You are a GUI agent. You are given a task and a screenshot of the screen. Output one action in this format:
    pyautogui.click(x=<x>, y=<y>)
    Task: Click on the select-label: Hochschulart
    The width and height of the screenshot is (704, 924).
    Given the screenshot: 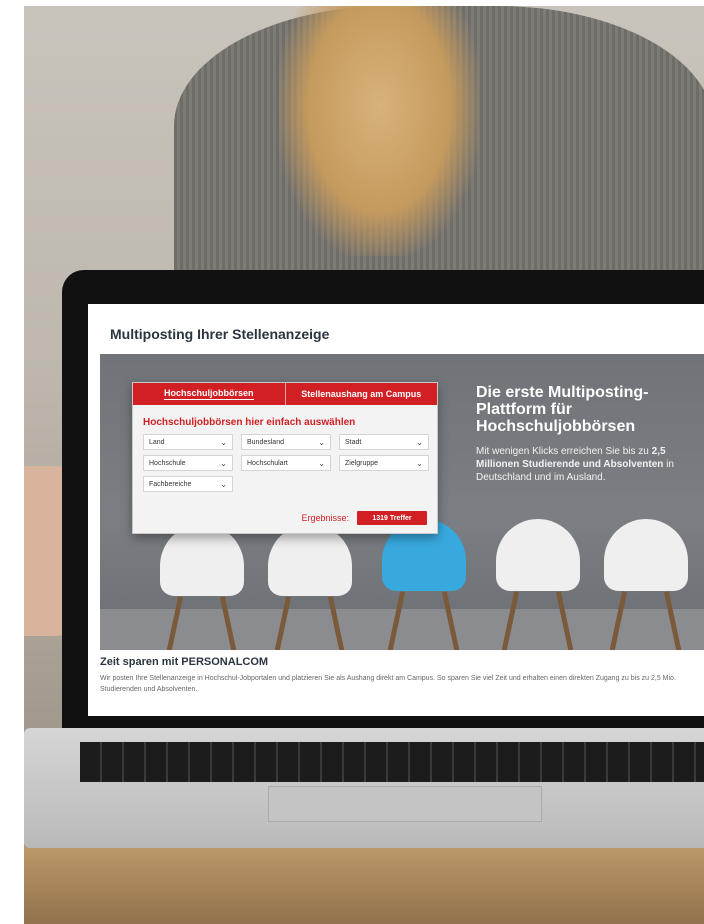 What is the action you would take?
    pyautogui.click(x=267, y=463)
    